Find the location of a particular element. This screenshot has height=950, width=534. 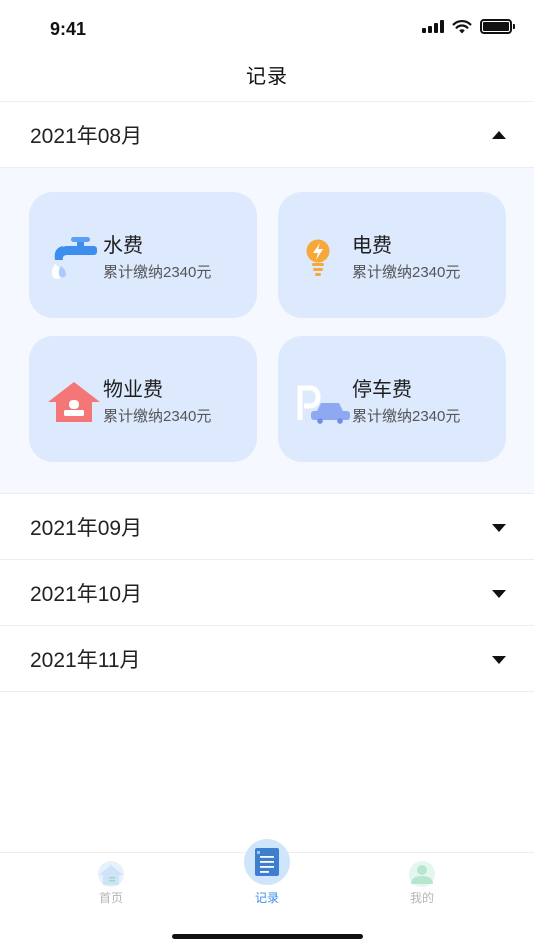

battery-icon is located at coordinates (497, 26).